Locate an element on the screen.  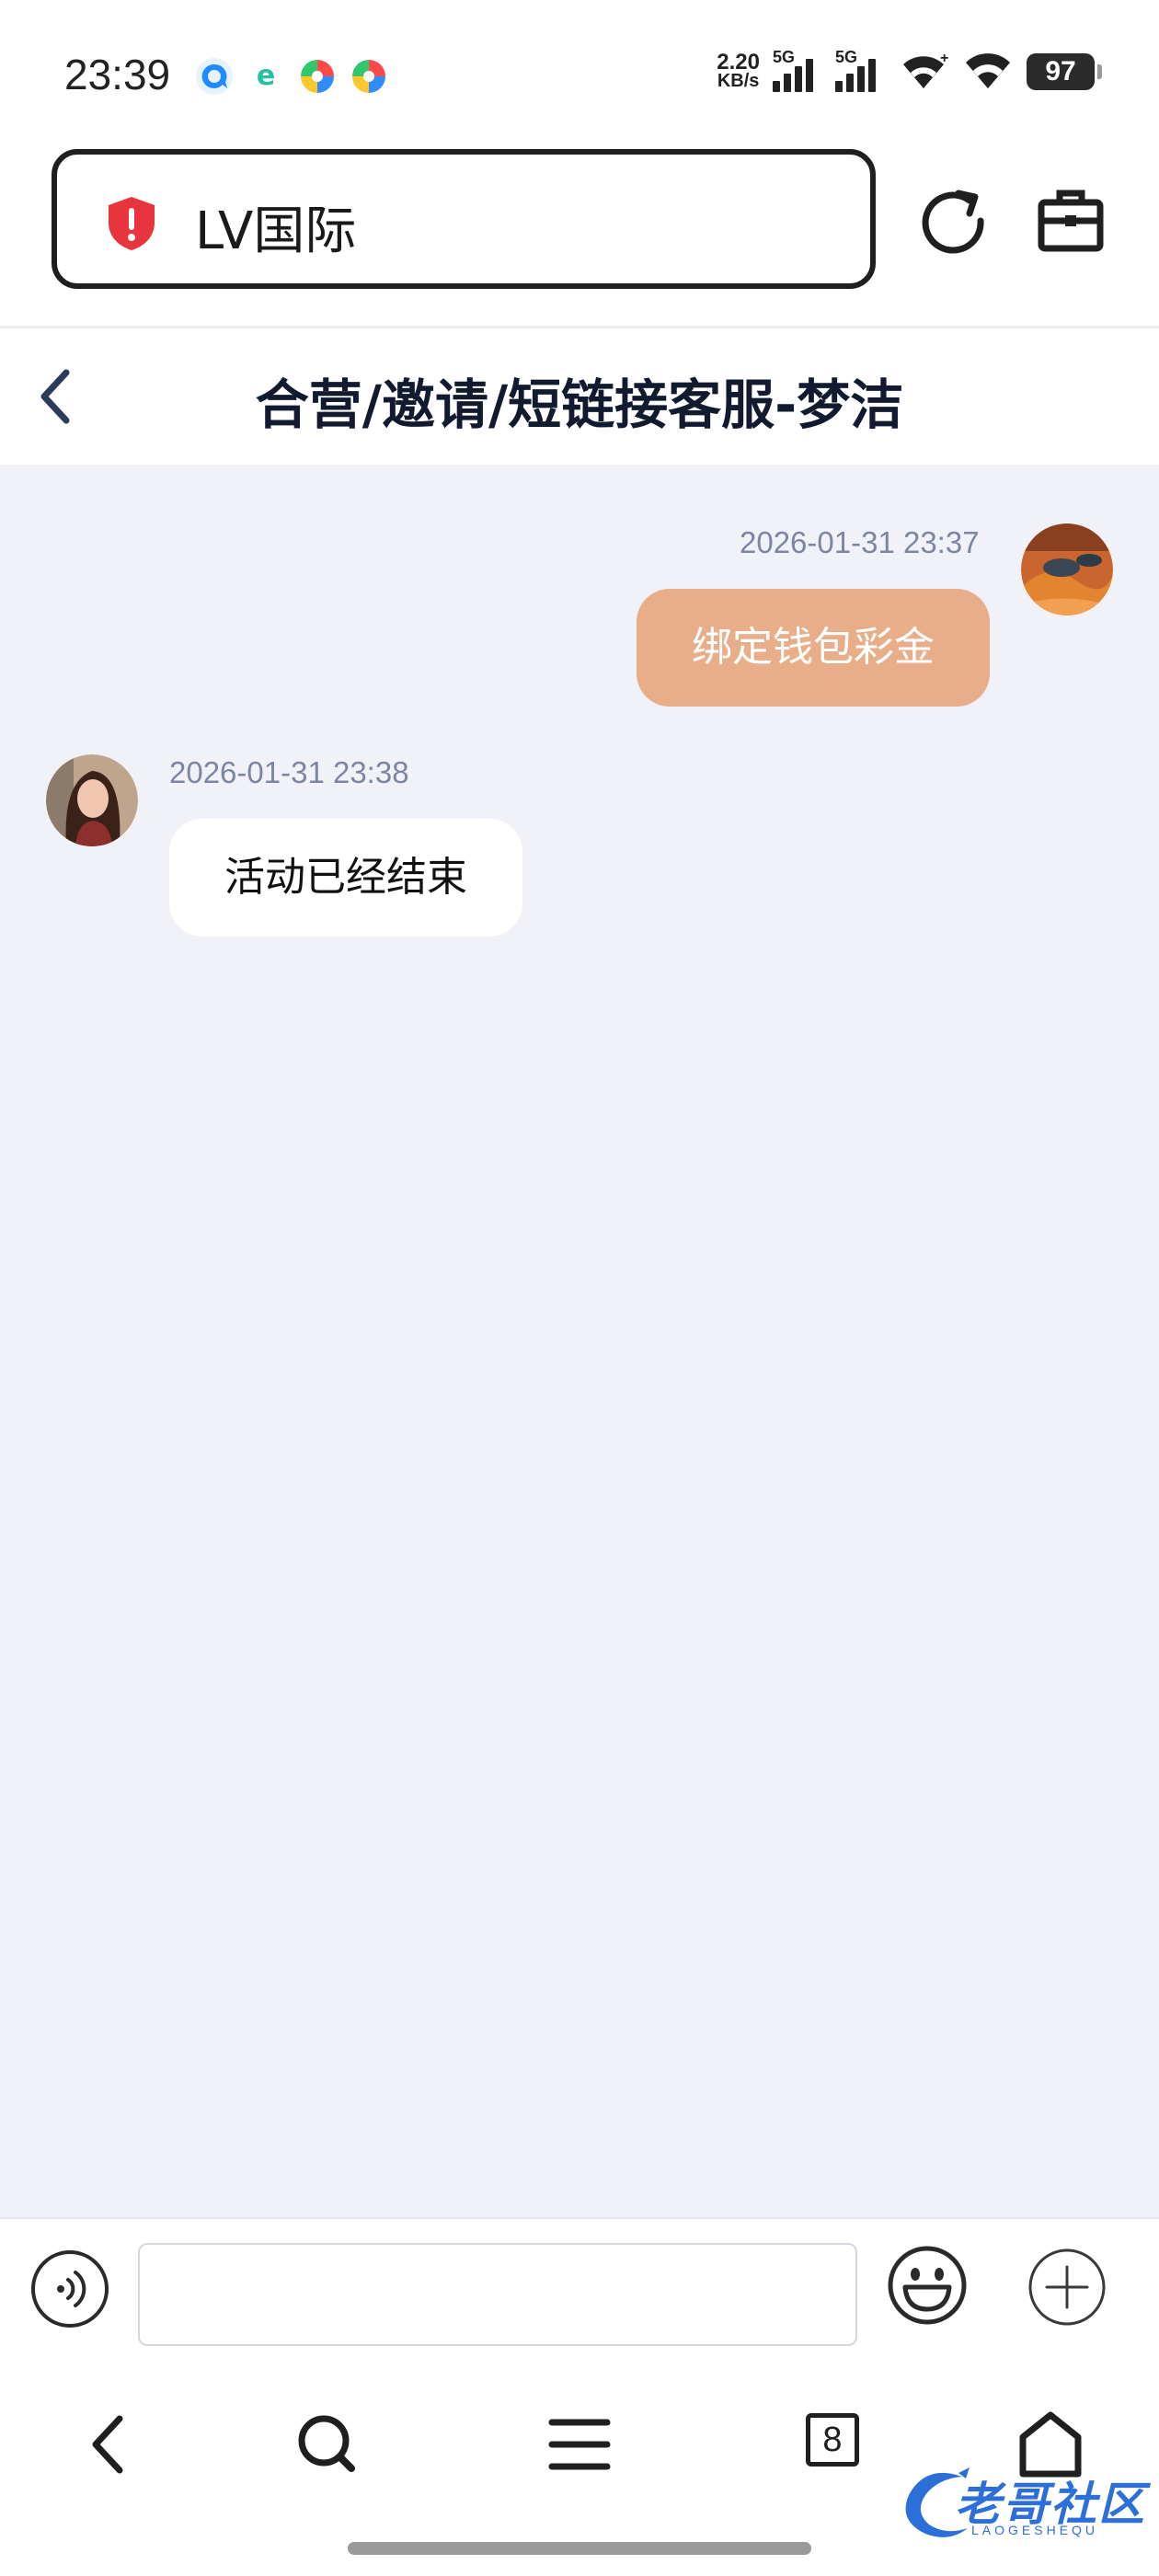
wifi-icon is located at coordinates (988, 70).